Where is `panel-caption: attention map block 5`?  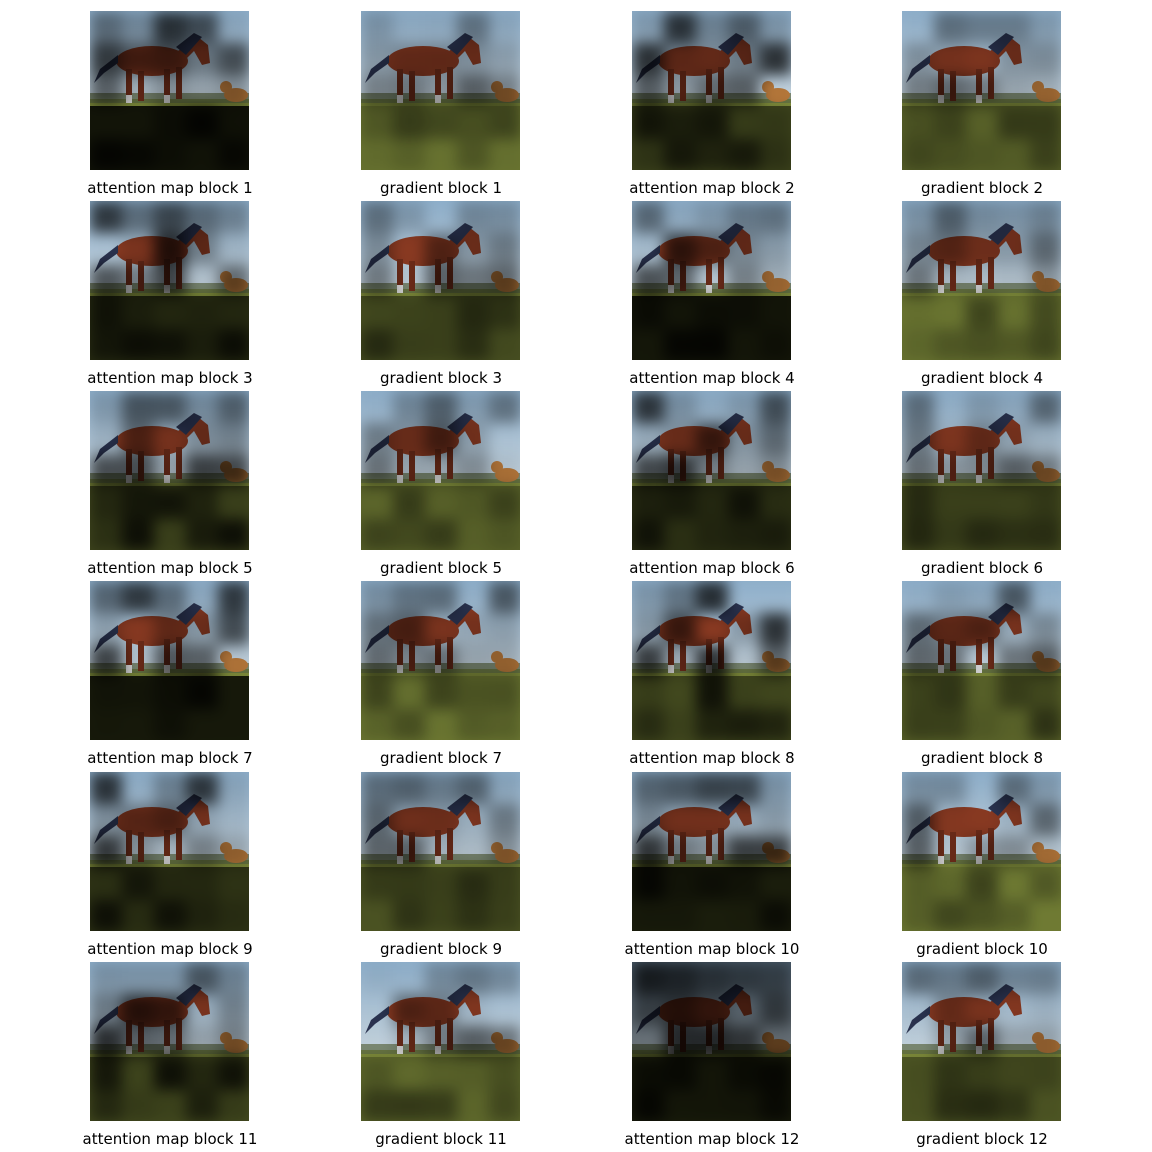
panel-caption: attention map block 5 is located at coordinates (170, 568).